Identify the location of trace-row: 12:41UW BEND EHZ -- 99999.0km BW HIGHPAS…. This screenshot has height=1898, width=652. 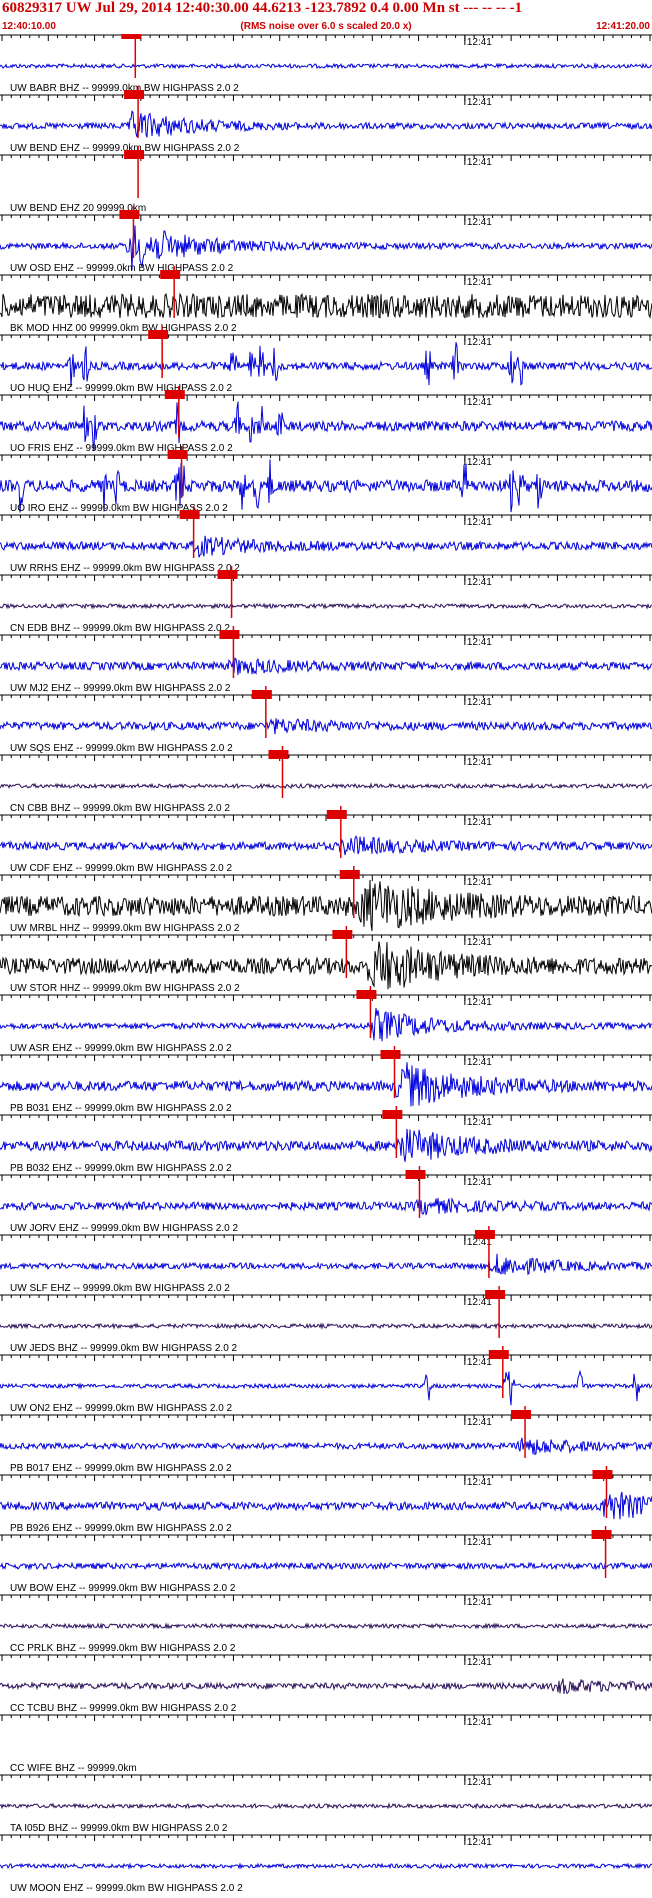
(326, 120).